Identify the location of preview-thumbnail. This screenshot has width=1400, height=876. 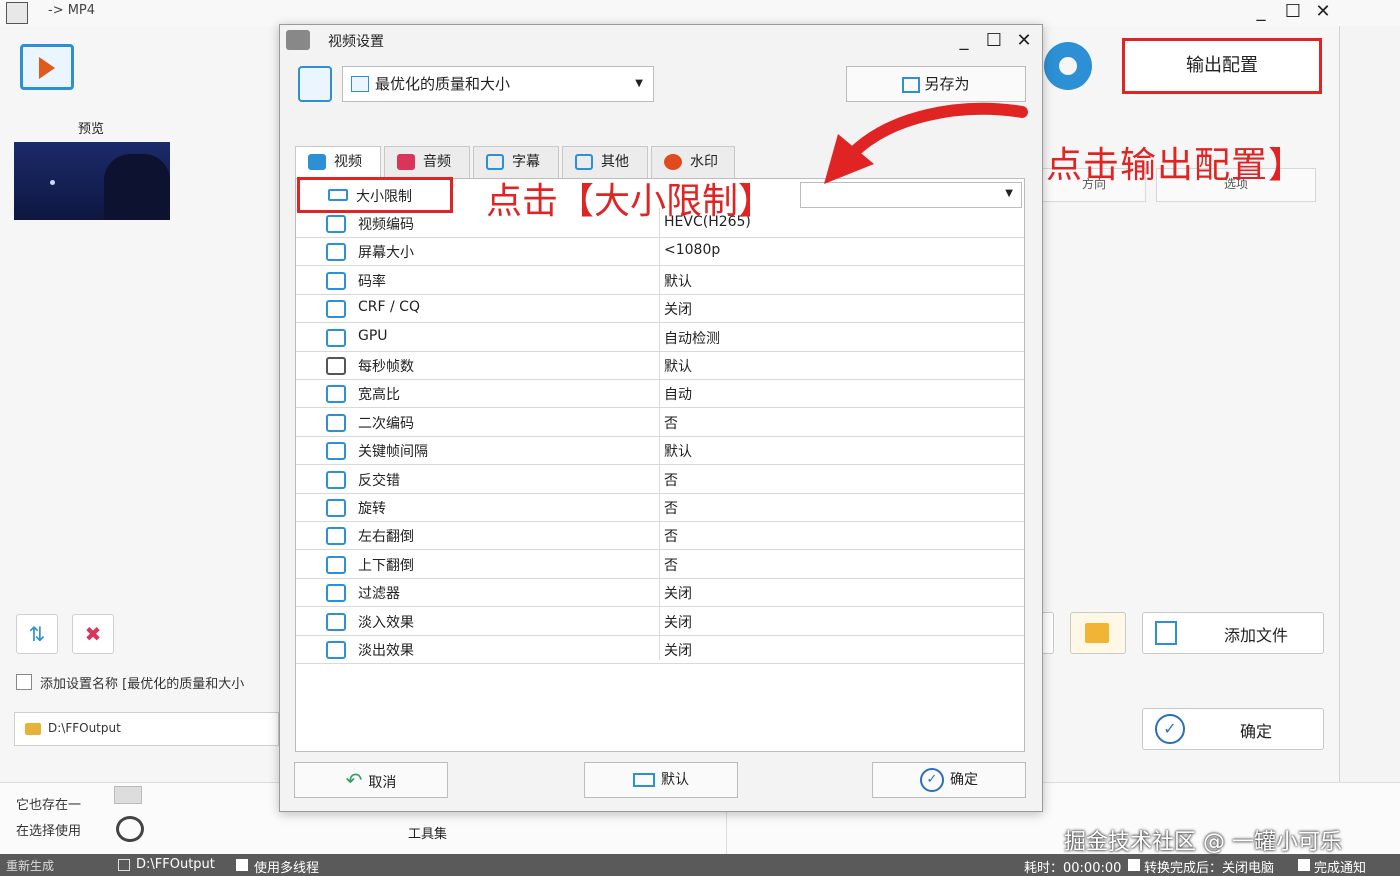
(92, 181).